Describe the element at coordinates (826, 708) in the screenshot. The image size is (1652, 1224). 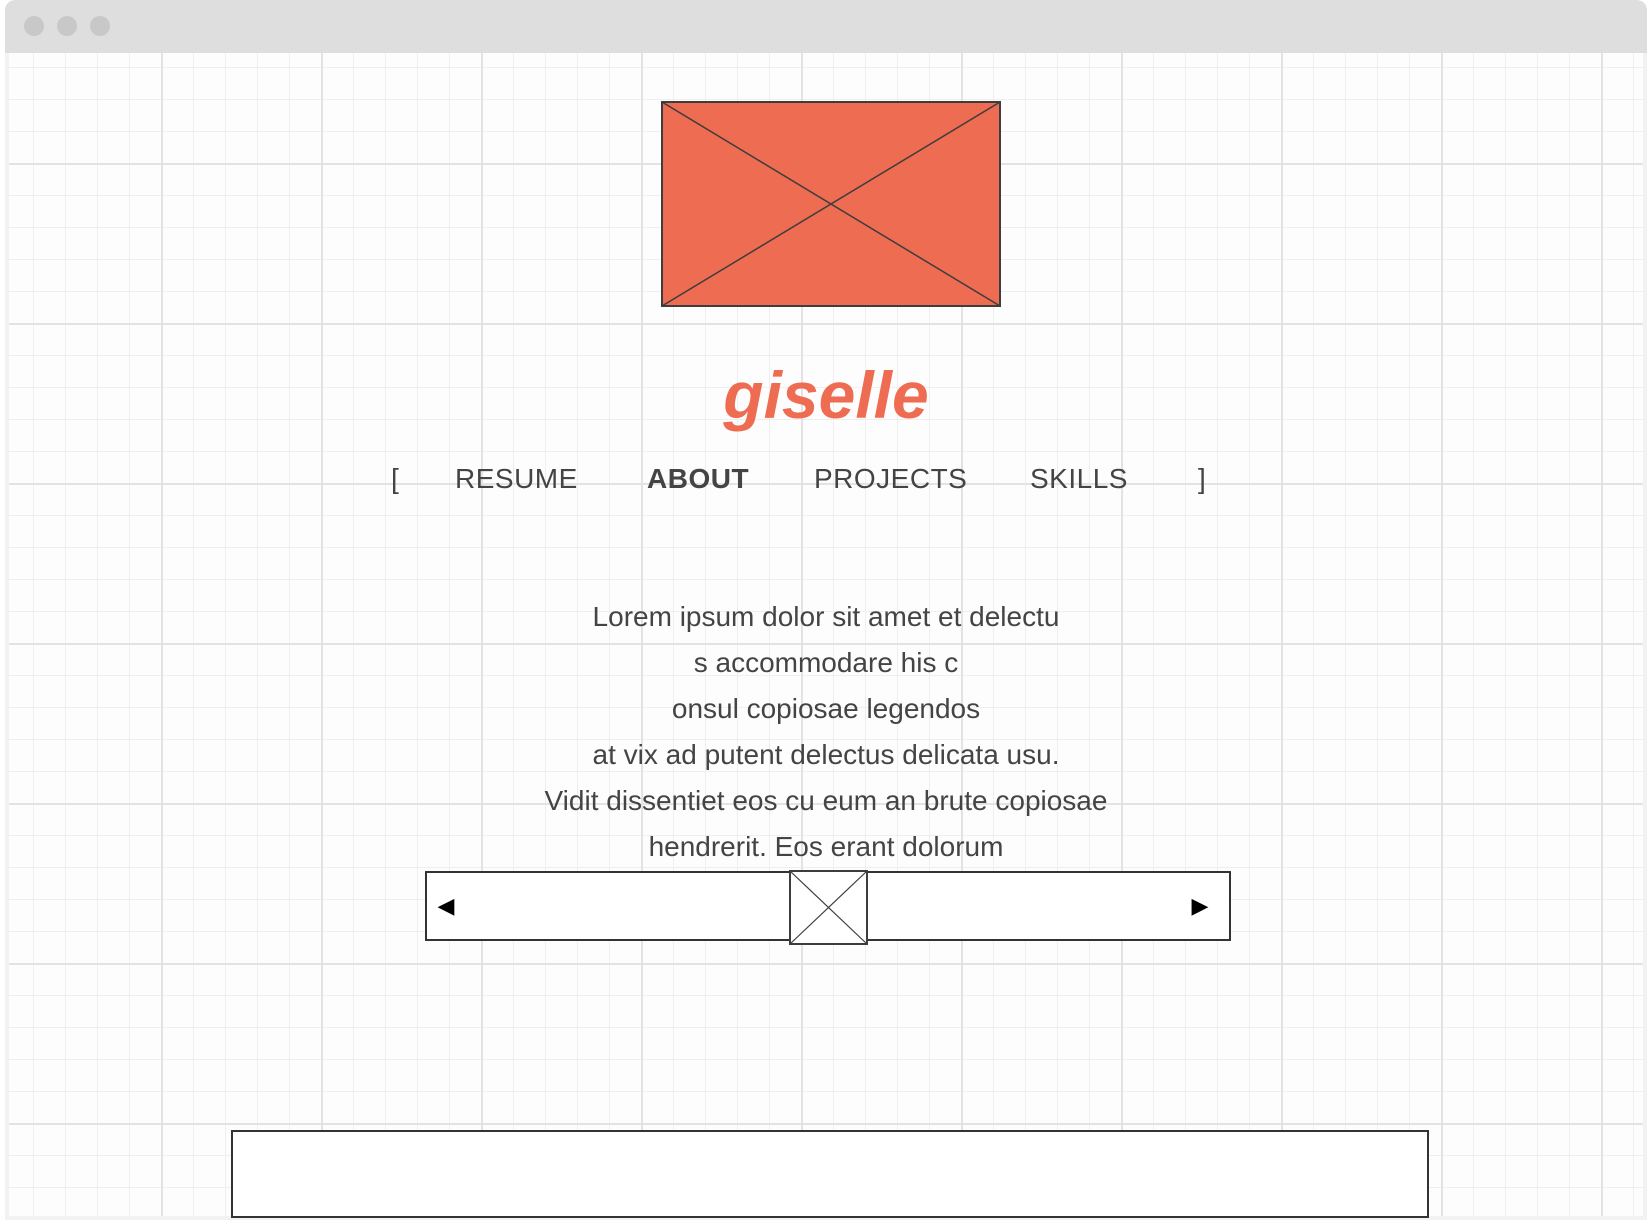
I see `about-line: onsul copiosae legendos` at that location.